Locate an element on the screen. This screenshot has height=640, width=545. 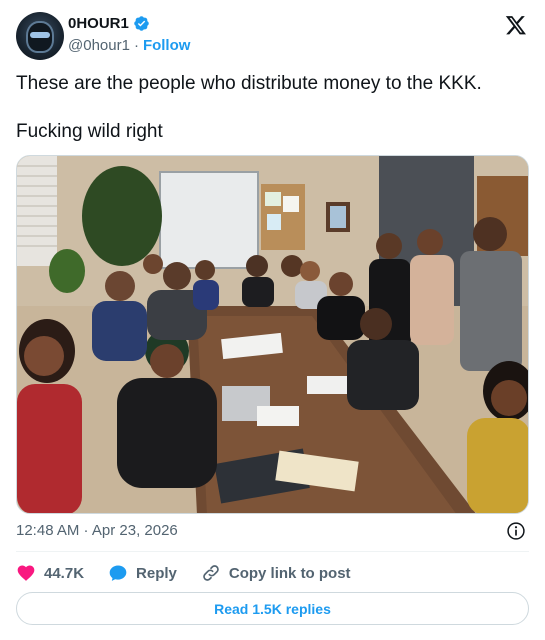
follow-button: Follow is located at coordinates (167, 45).